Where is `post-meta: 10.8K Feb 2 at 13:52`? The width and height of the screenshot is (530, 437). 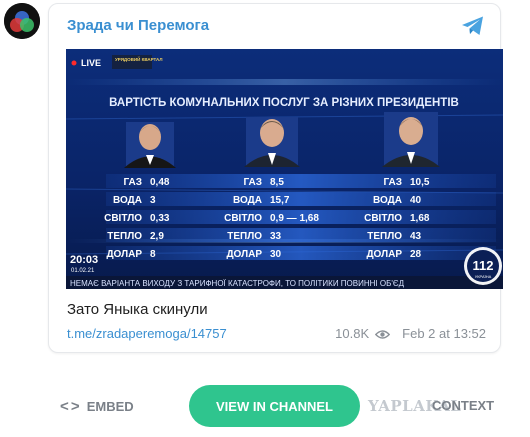
post-meta: 10.8K Feb 2 at 13:52 is located at coordinates (410, 333).